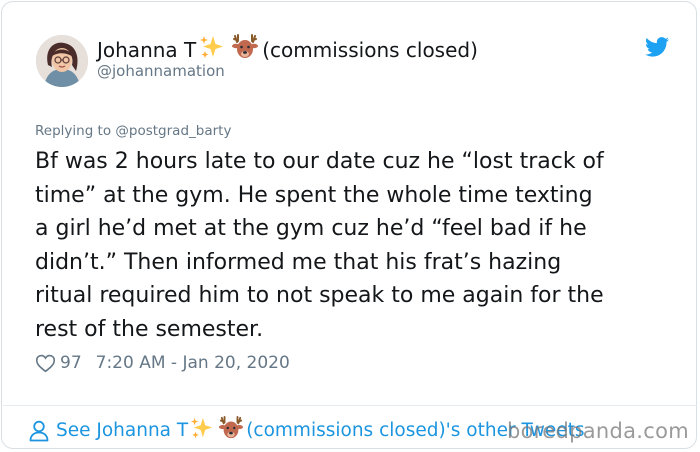  I want to click on see-other-tweets-link: See Johanna T (commissions closed)'s oth, so click(306, 430).